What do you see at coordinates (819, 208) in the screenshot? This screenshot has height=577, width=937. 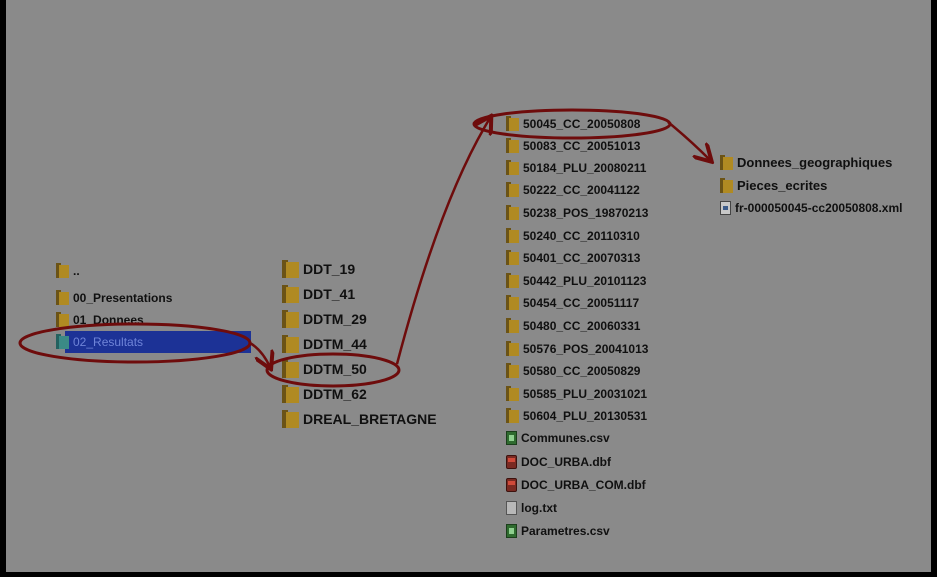 I see `file-label: fr-000050045-cc20050808.xml` at bounding box center [819, 208].